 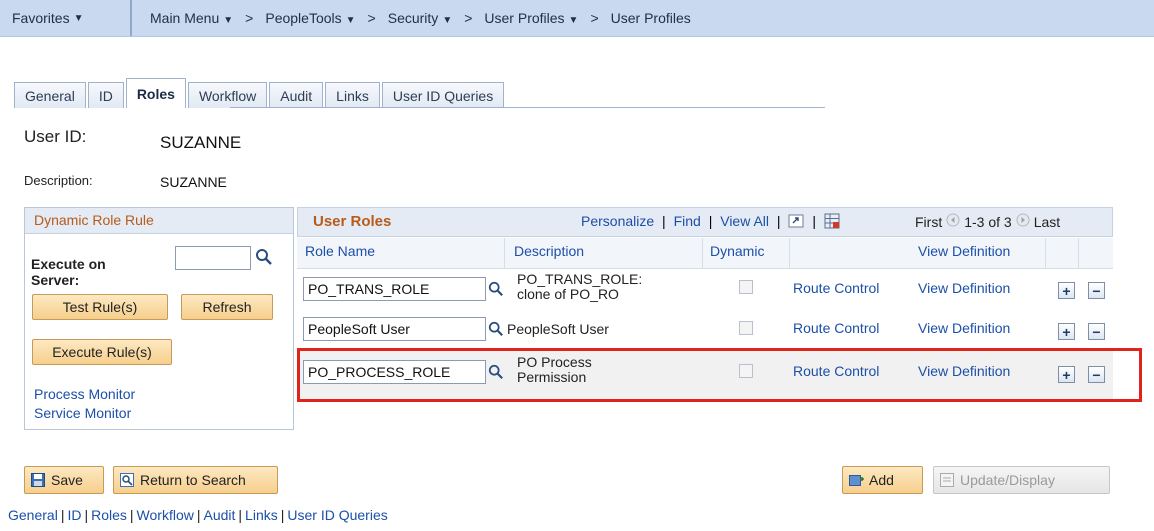 What do you see at coordinates (1023, 221) in the screenshot?
I see `next-arrow-icon` at bounding box center [1023, 221].